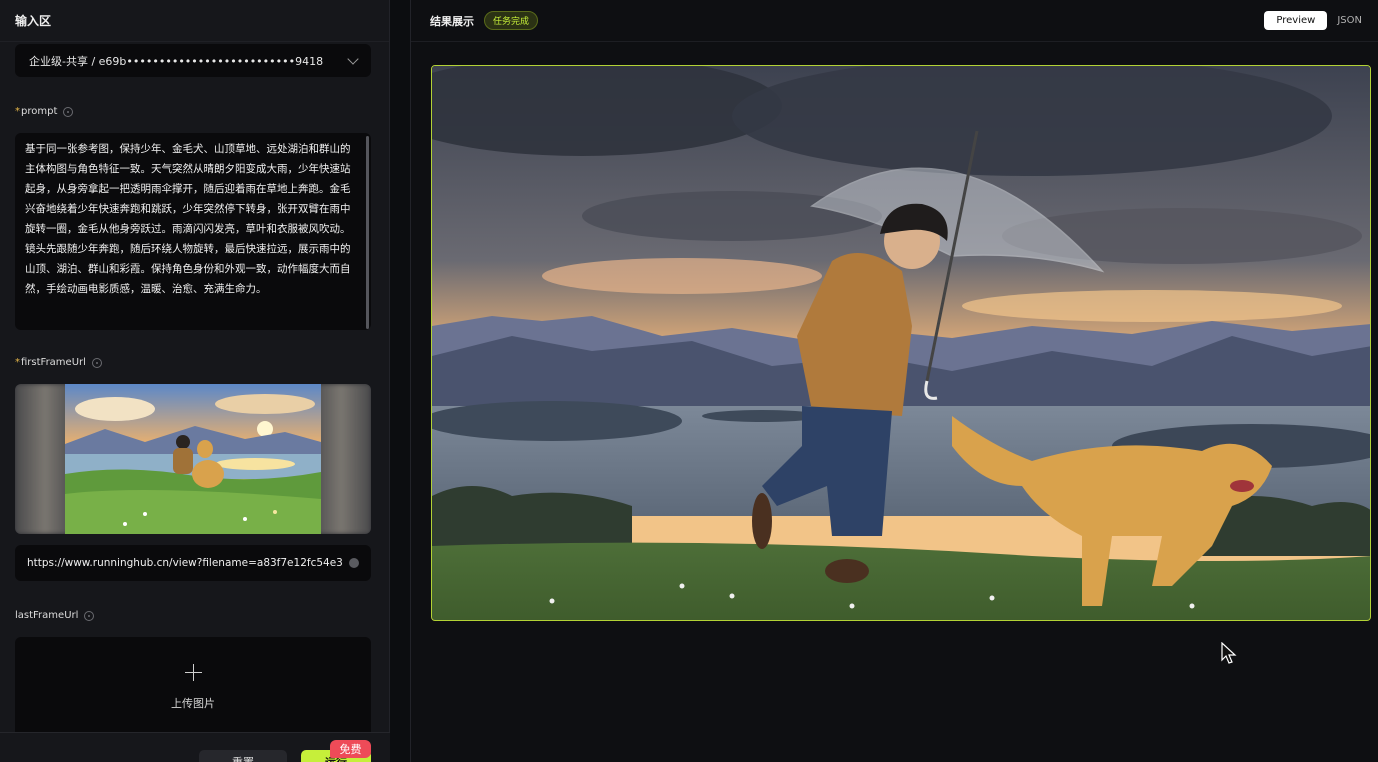  What do you see at coordinates (1296, 20) in the screenshot?
I see `tab-preview: Preview` at bounding box center [1296, 20].